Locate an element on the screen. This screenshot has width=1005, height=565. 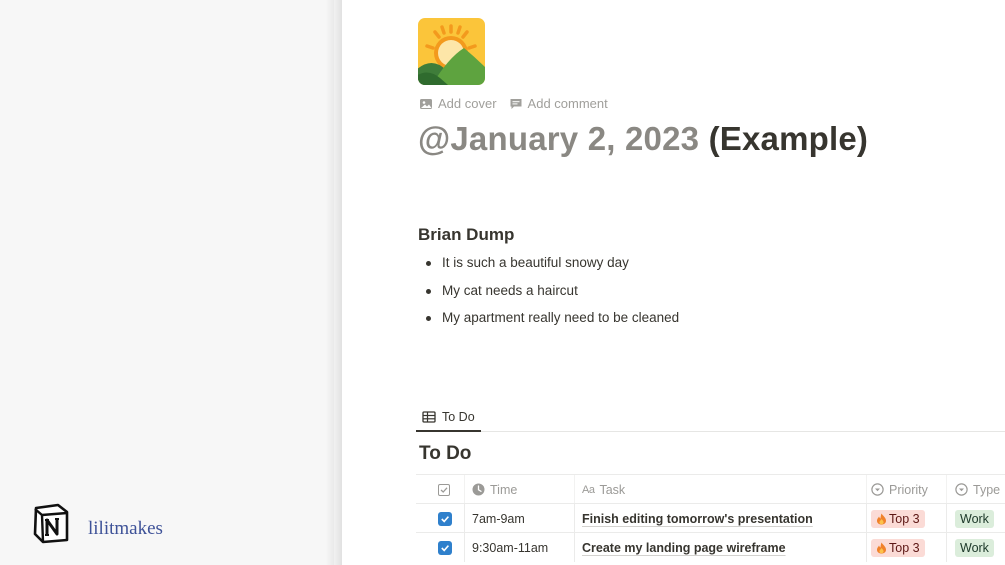
add-cover-button: Add cover is located at coordinates (458, 103).